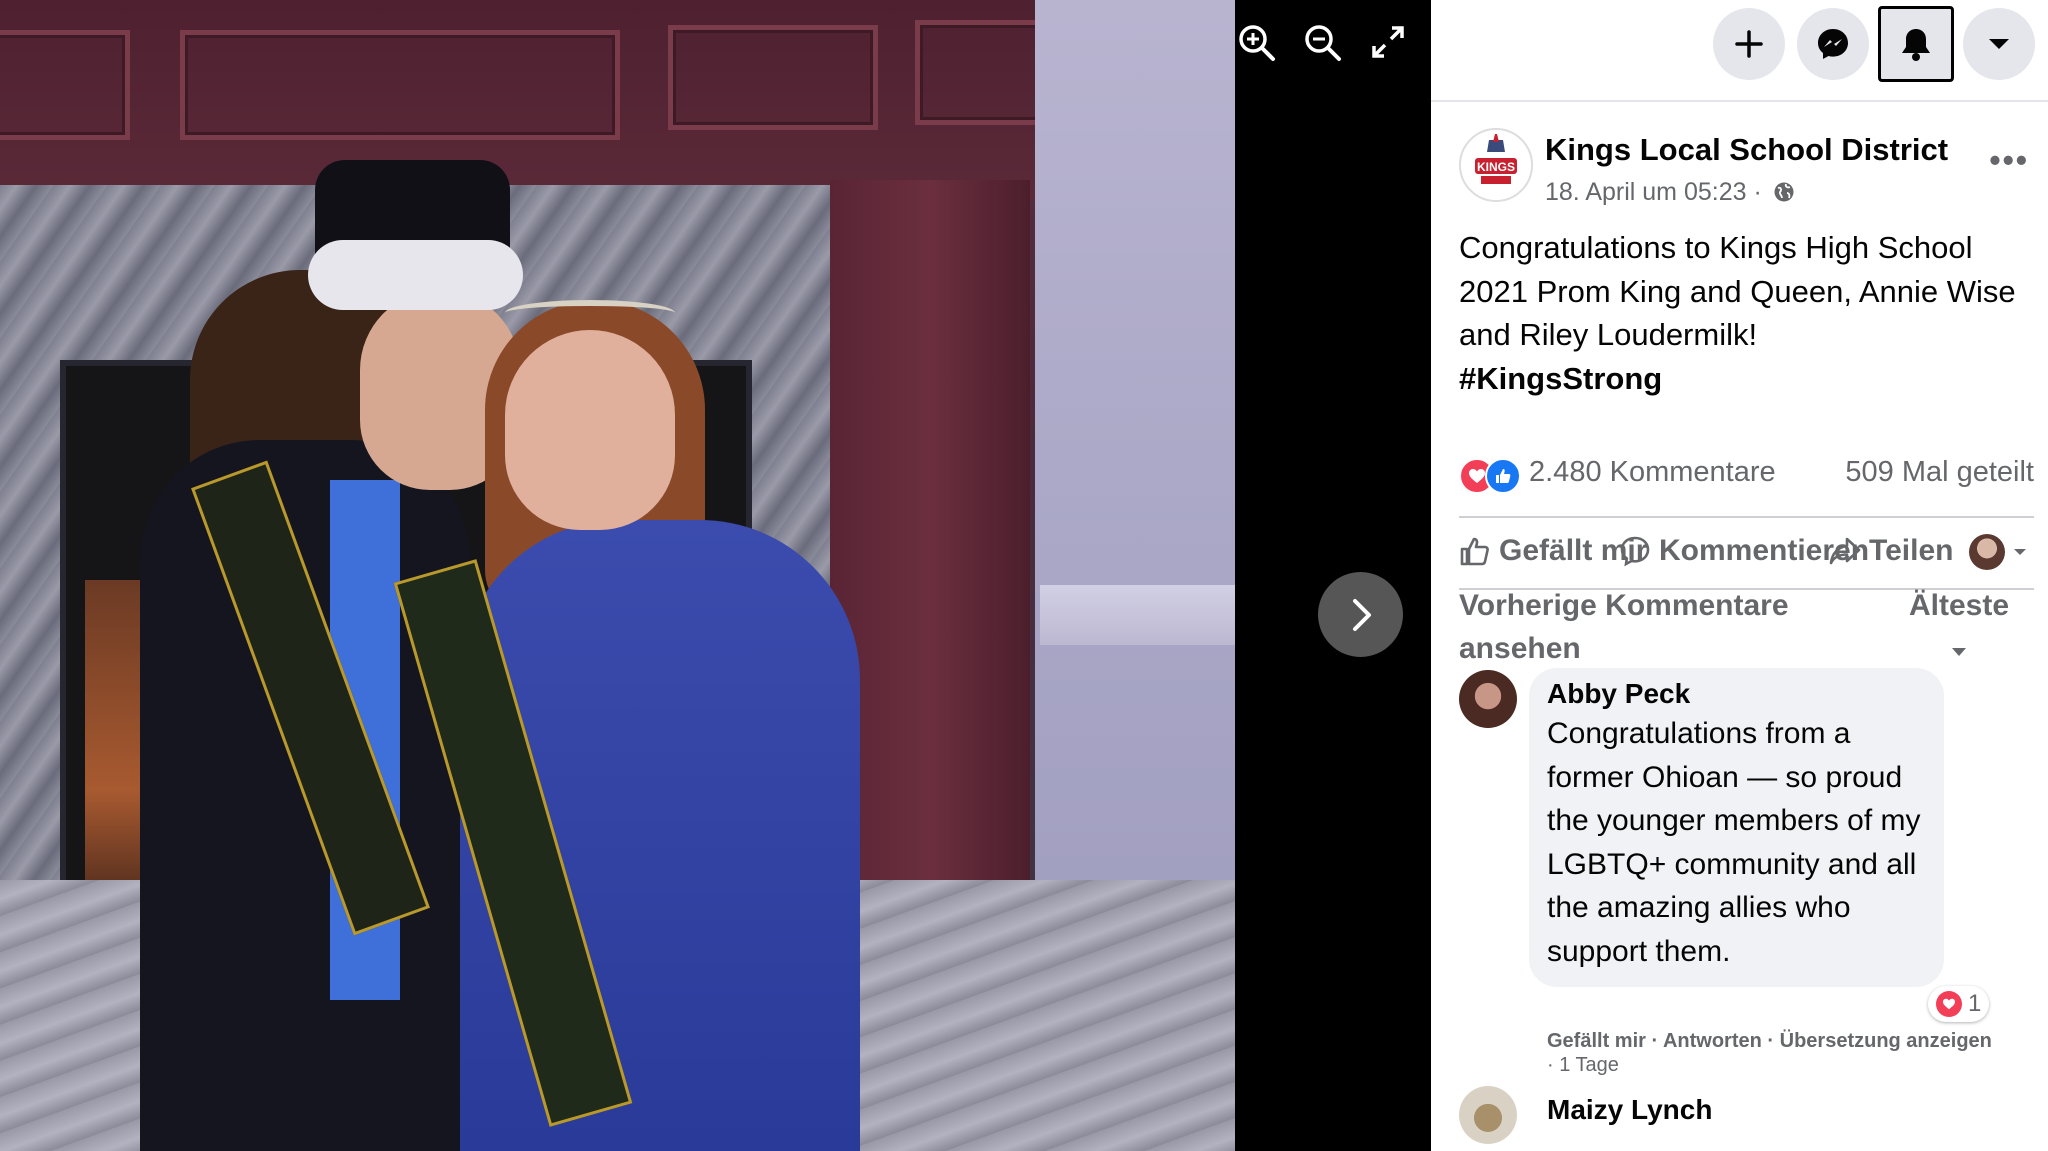  I want to click on kings-logo-icon: KINGS, so click(1496, 165).